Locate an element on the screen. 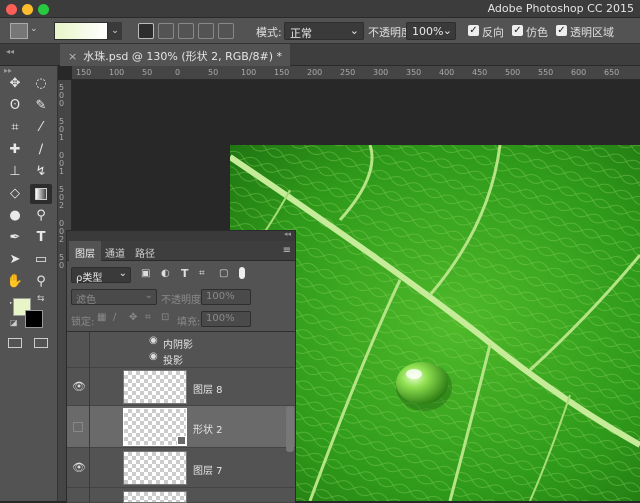 The image size is (640, 503). lasso-tool-icon: ʘ is located at coordinates (15, 106).